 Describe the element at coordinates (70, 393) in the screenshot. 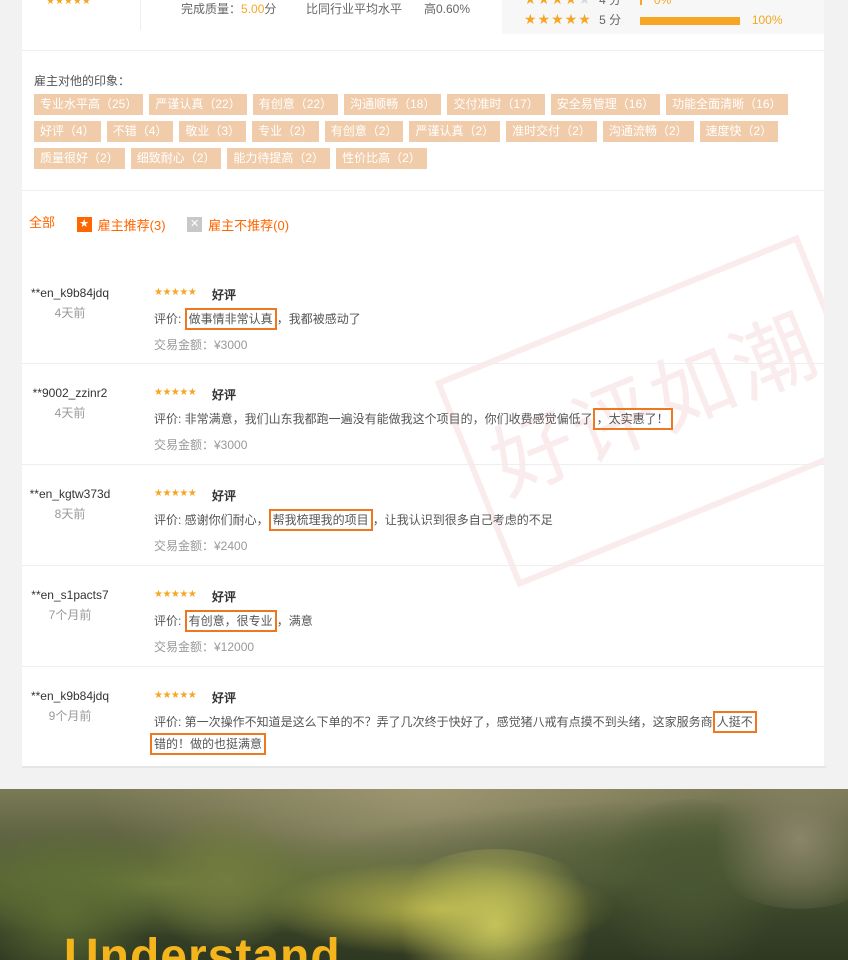

I see `reviewer-name: **9002_zzinr2` at that location.